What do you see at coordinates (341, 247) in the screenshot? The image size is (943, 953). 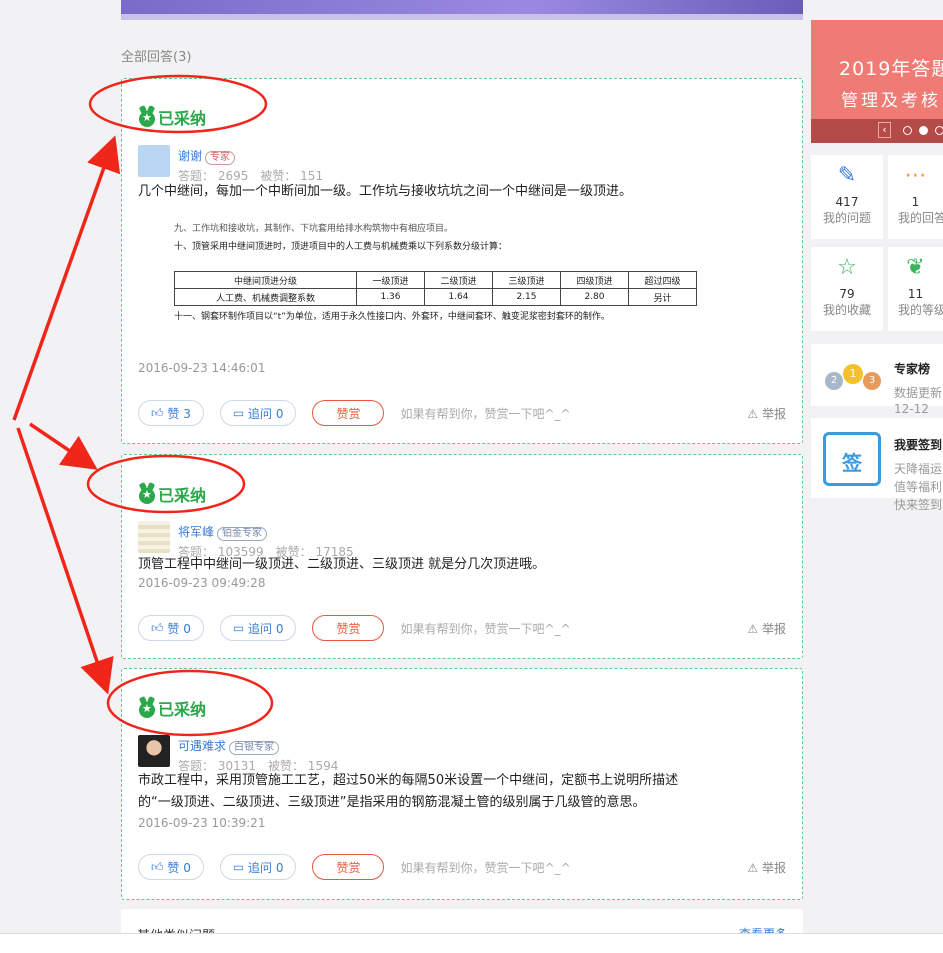 I see `doc-line-1: 十、顶管采用中继间顶进时，顶进项目中的人工费与机械费乘以下列系数分级计算：` at bounding box center [341, 247].